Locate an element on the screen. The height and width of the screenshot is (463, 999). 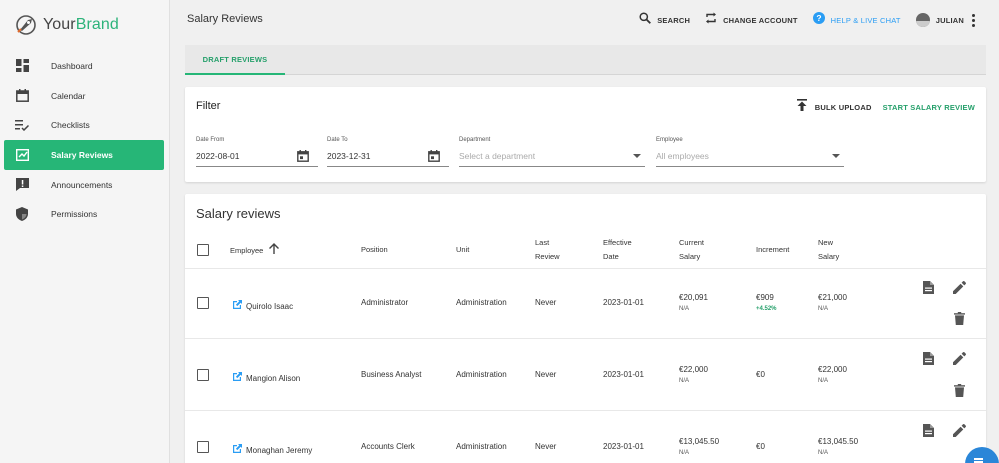
tab-draft-reviews: DRAFT REVIEWS is located at coordinates (235, 60).